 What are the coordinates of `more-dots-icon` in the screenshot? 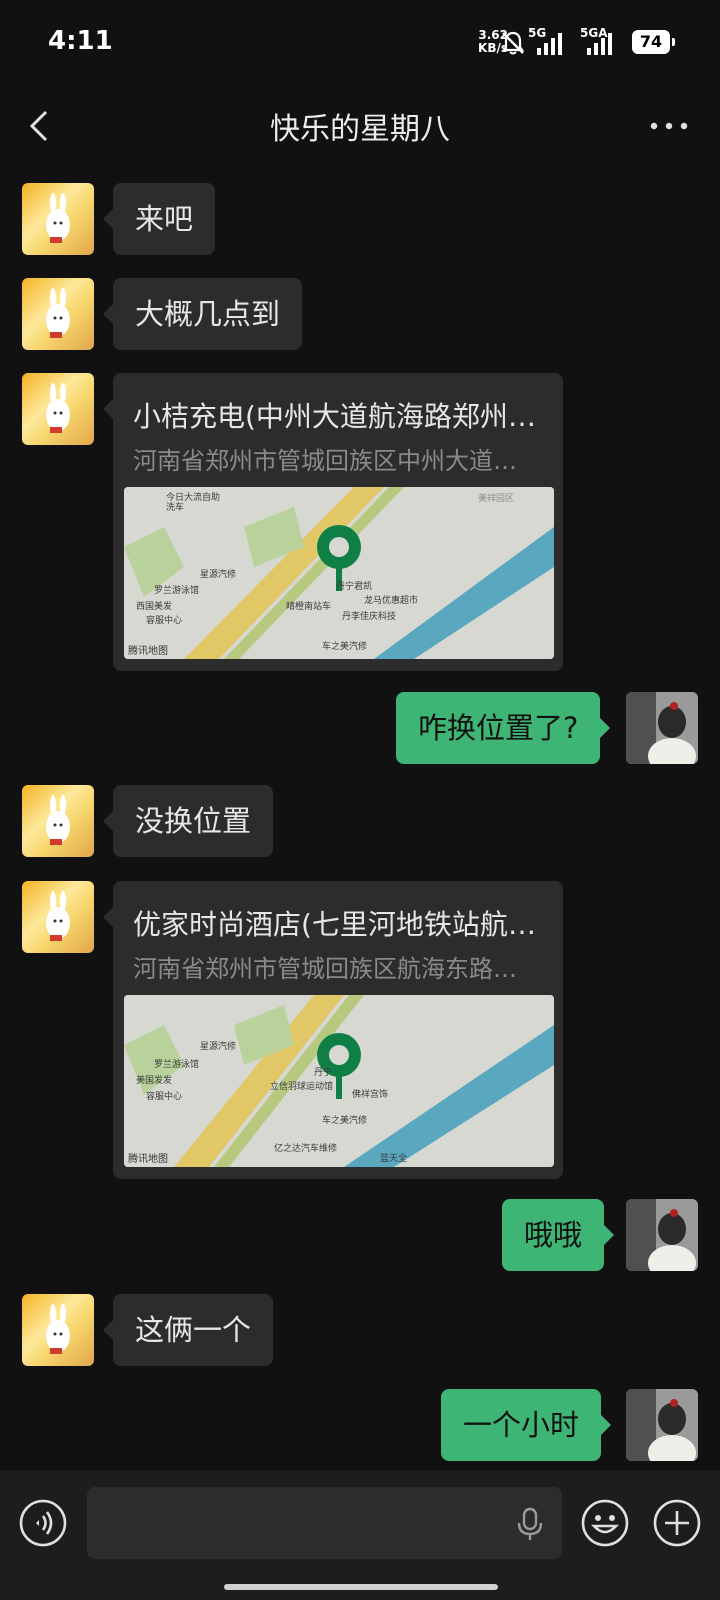 It's located at (669, 126).